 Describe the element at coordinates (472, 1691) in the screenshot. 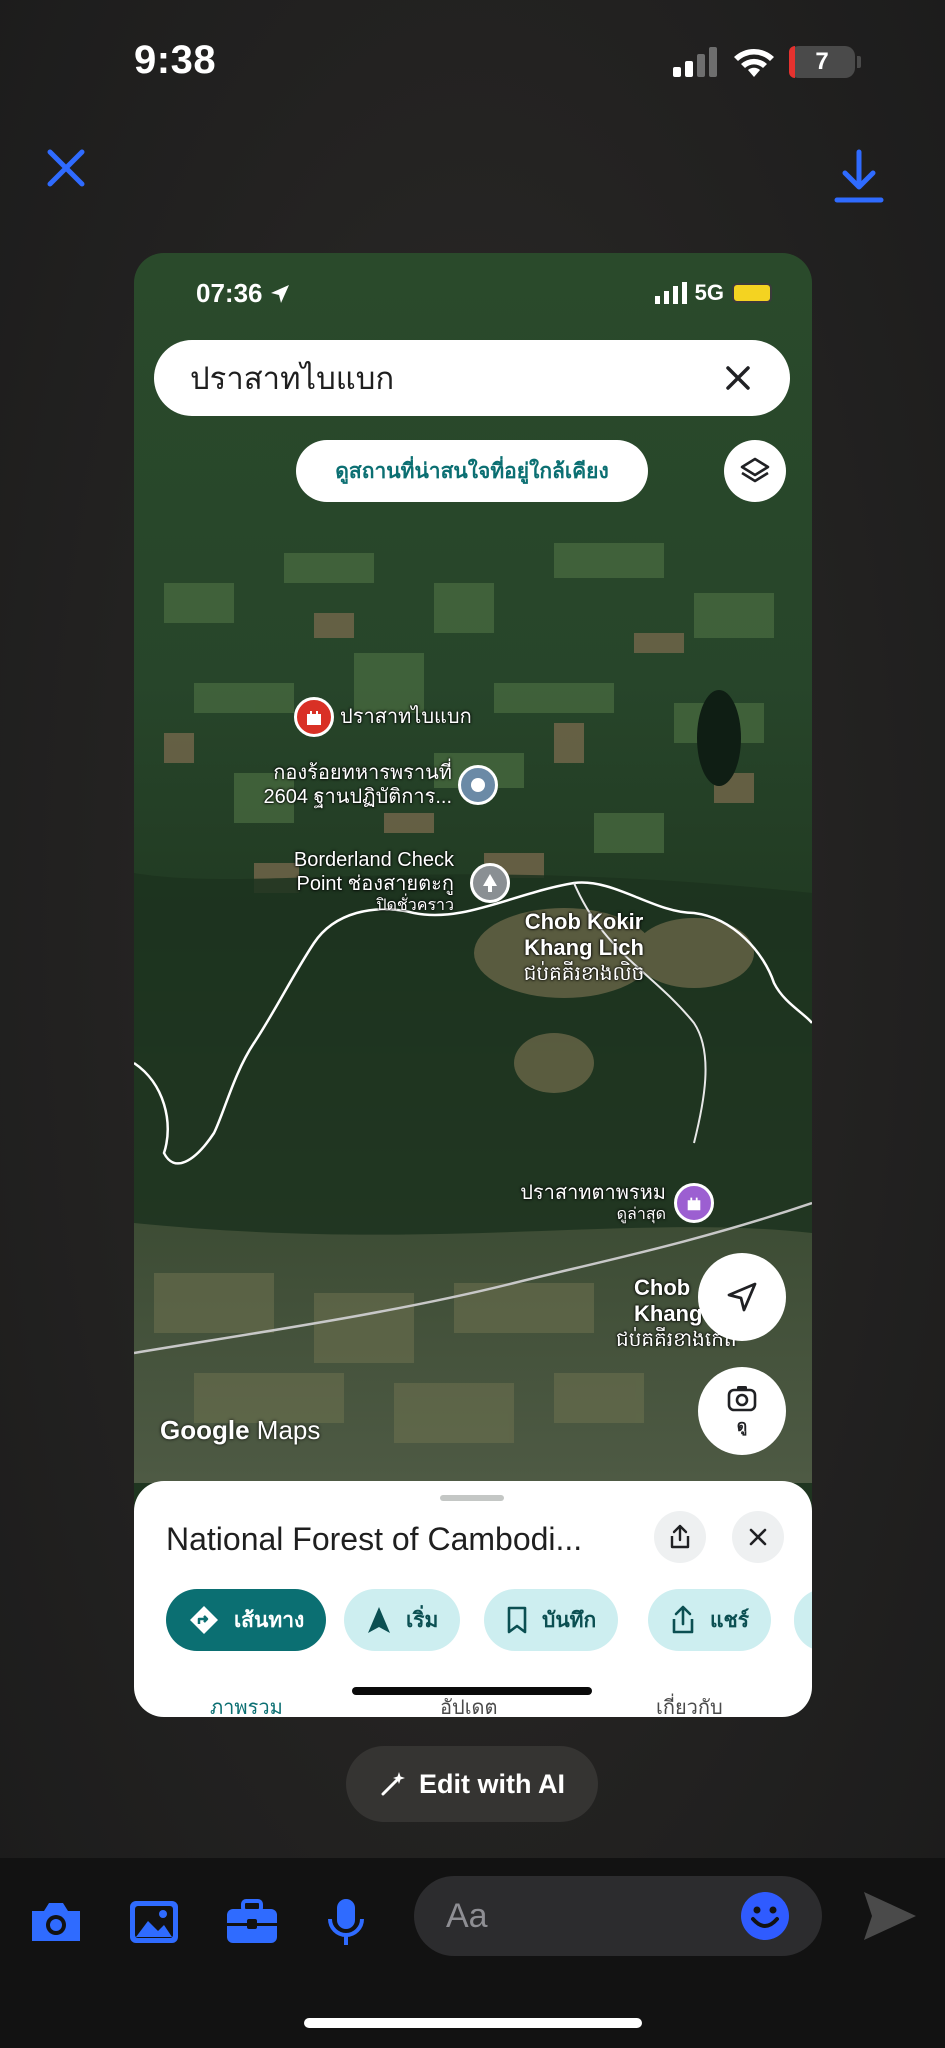

I see `inner-home-indicator` at that location.